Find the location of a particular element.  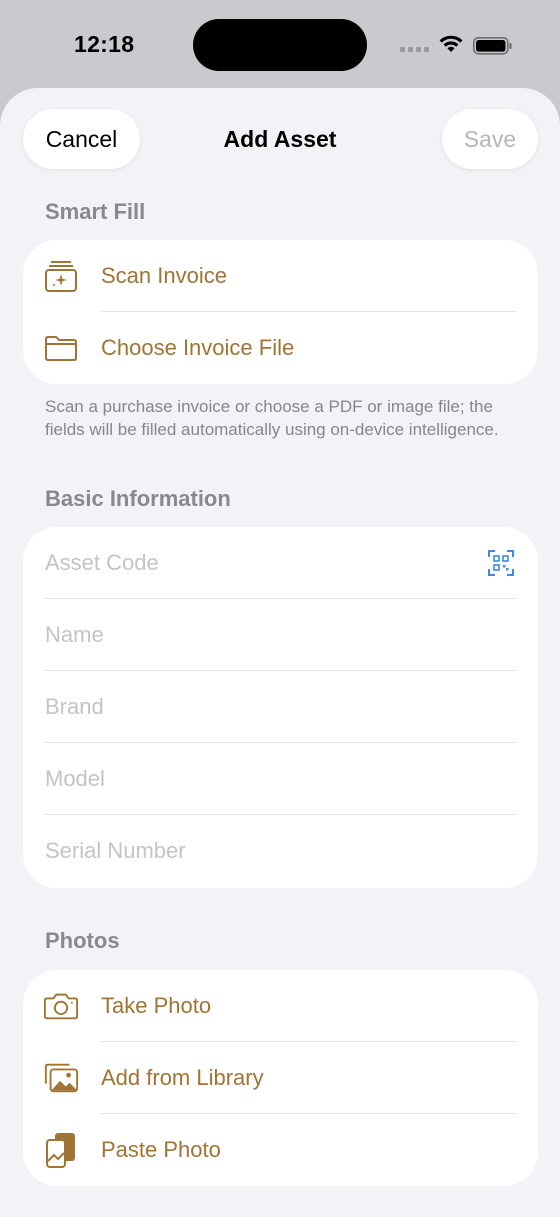

add-from-library-label: Add from Library is located at coordinates (182, 1077).